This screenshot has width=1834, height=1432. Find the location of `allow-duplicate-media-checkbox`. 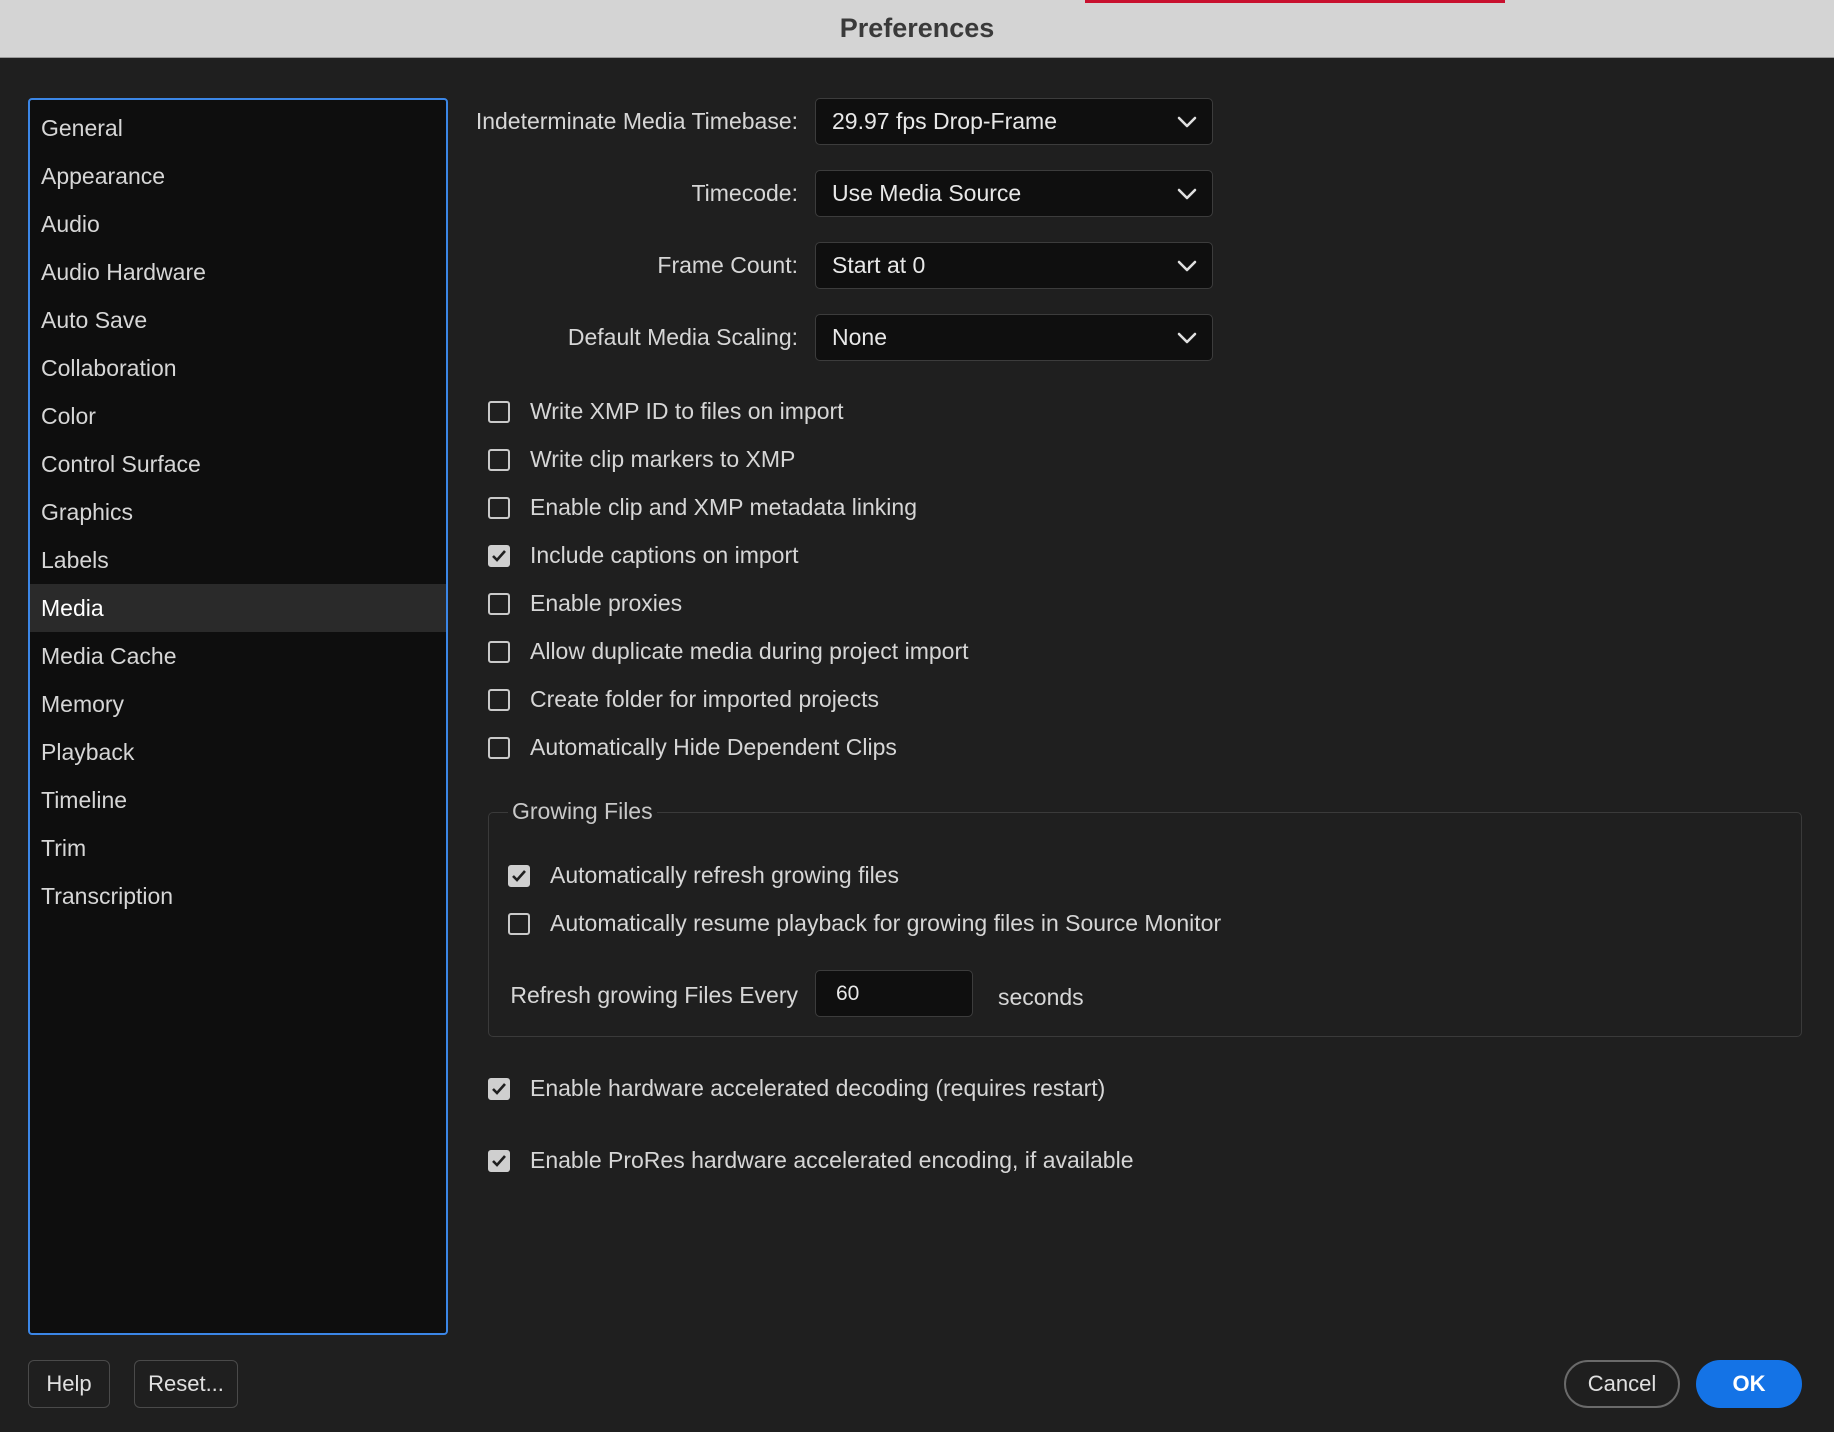

allow-duplicate-media-checkbox is located at coordinates (499, 651).